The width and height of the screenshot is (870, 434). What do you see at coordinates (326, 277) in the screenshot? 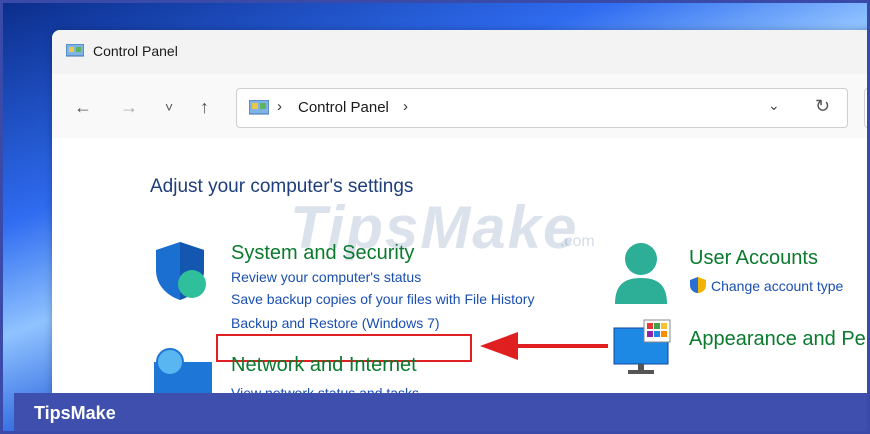
I see `link-review-status: Review your computer's status` at bounding box center [326, 277].